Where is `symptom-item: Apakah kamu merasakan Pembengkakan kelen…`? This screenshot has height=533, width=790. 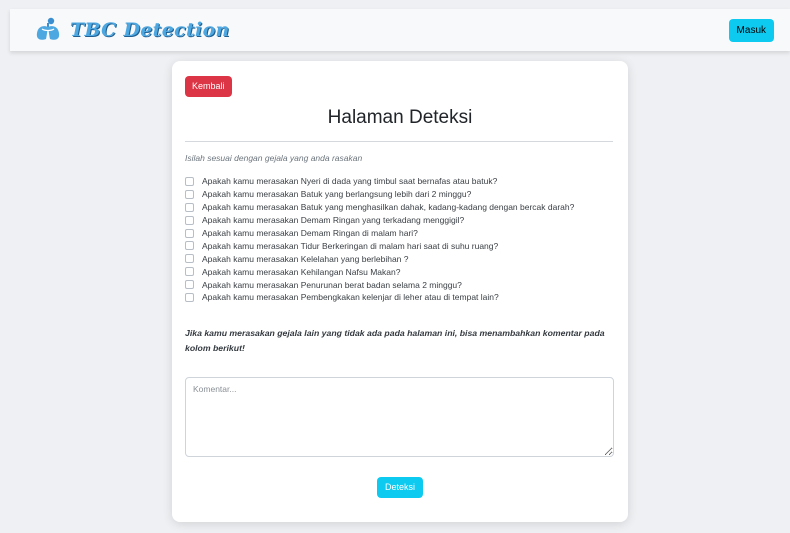 symptom-item: Apakah kamu merasakan Pembengkakan kelen… is located at coordinates (379, 297).